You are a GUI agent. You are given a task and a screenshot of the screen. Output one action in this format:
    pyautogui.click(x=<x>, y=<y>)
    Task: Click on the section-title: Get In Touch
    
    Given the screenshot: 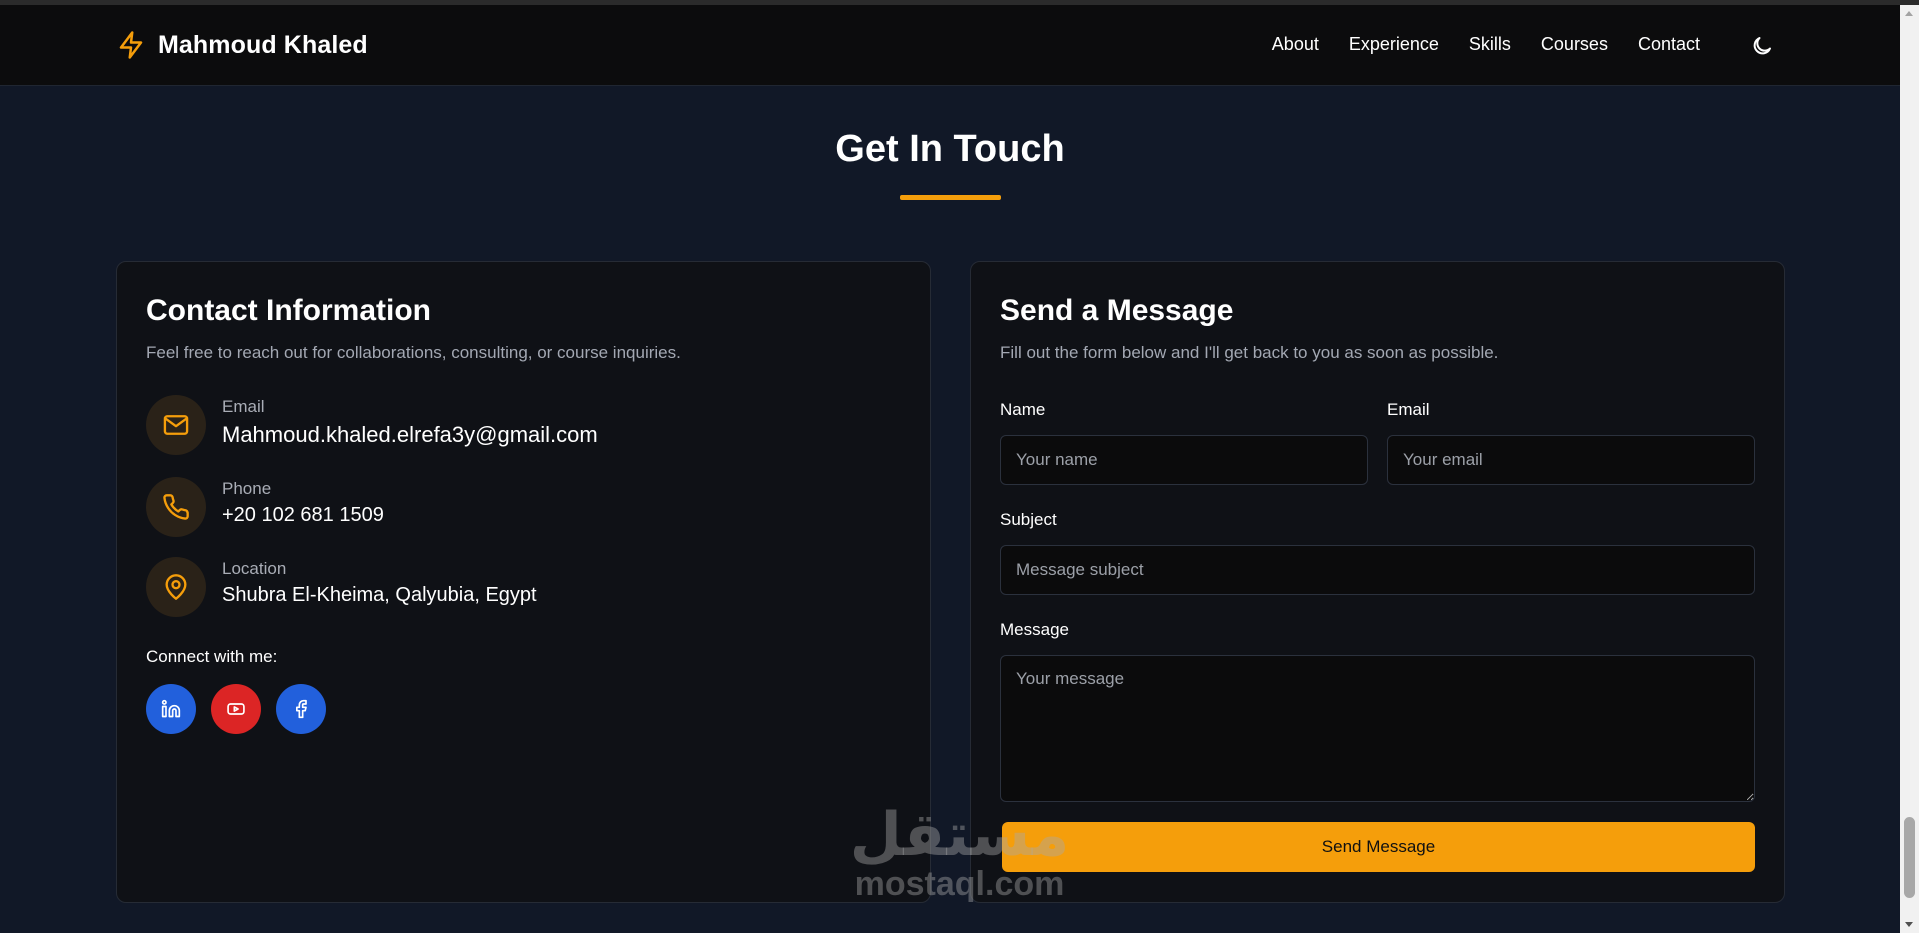 What is the action you would take?
    pyautogui.click(x=950, y=149)
    